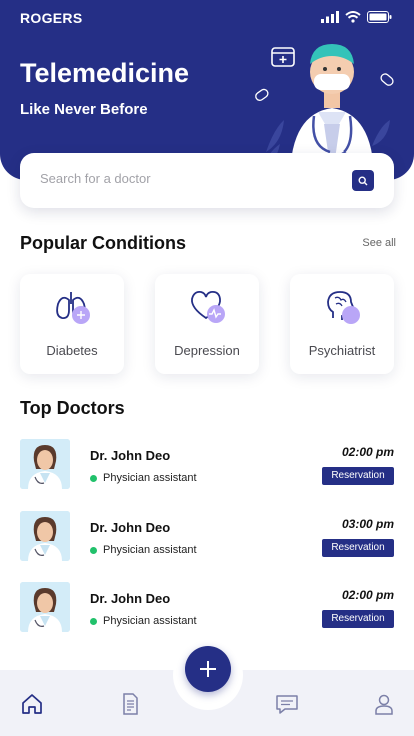 Image resolution: width=414 pixels, height=736 pixels. Describe the element at coordinates (379, 17) in the screenshot. I see `battery-icon` at that location.